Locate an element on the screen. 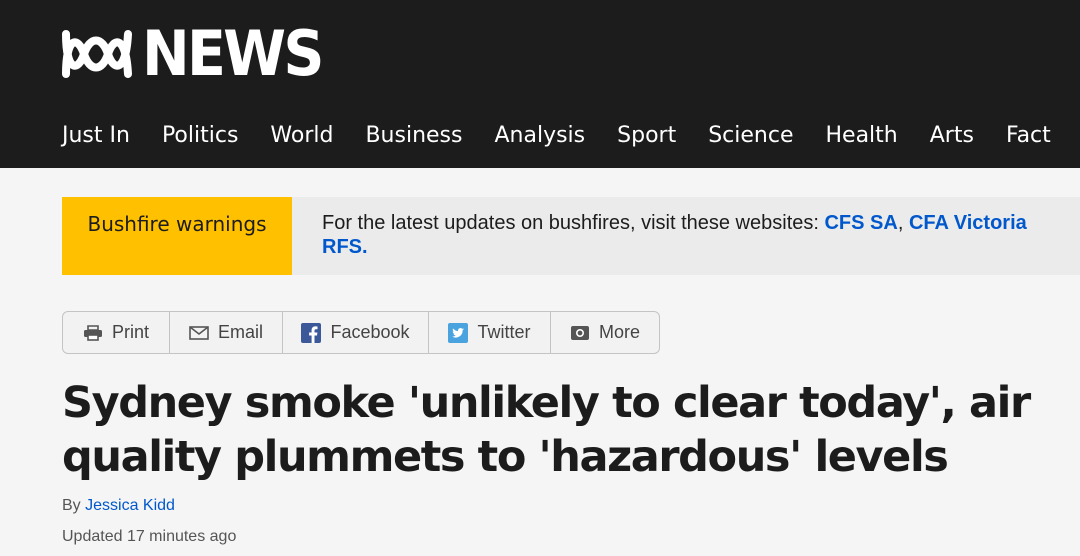  twitter-label: Twitter is located at coordinates (504, 332).